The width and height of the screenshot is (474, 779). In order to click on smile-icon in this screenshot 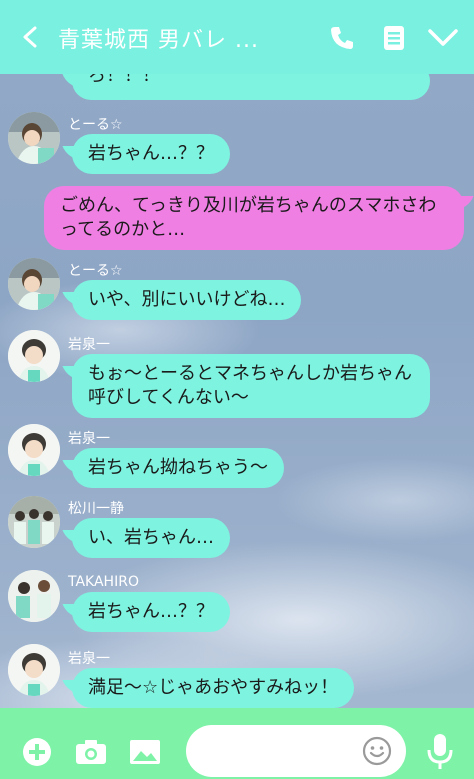, I will do `click(377, 751)`.